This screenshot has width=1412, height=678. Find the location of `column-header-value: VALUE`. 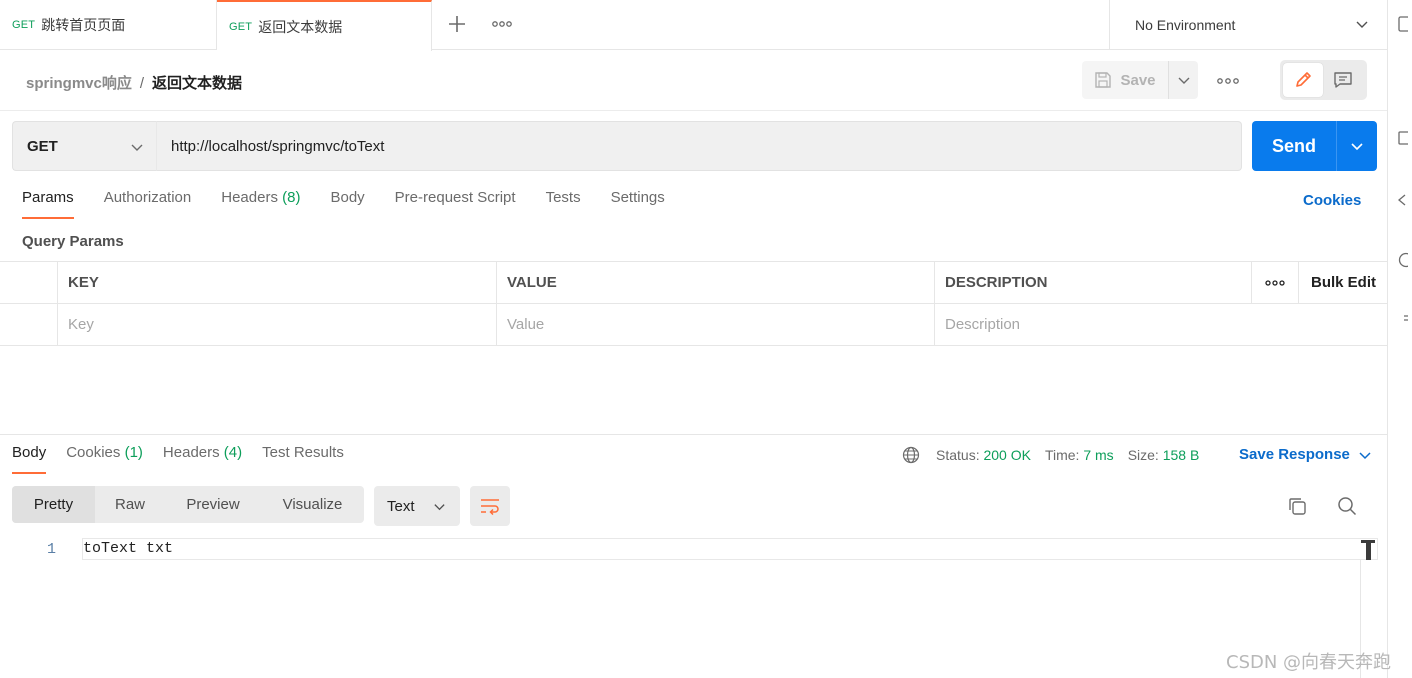

column-header-value: VALUE is located at coordinates (715, 282).